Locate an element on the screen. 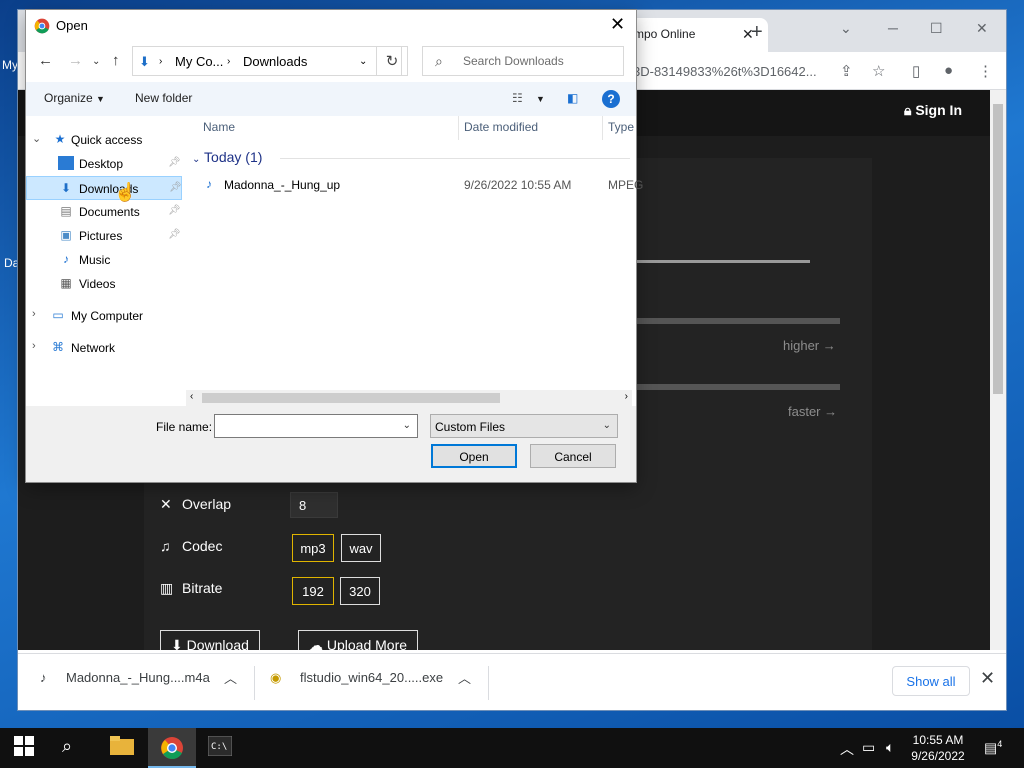 The image size is (1024, 768). overlap-input: 8 is located at coordinates (314, 505).